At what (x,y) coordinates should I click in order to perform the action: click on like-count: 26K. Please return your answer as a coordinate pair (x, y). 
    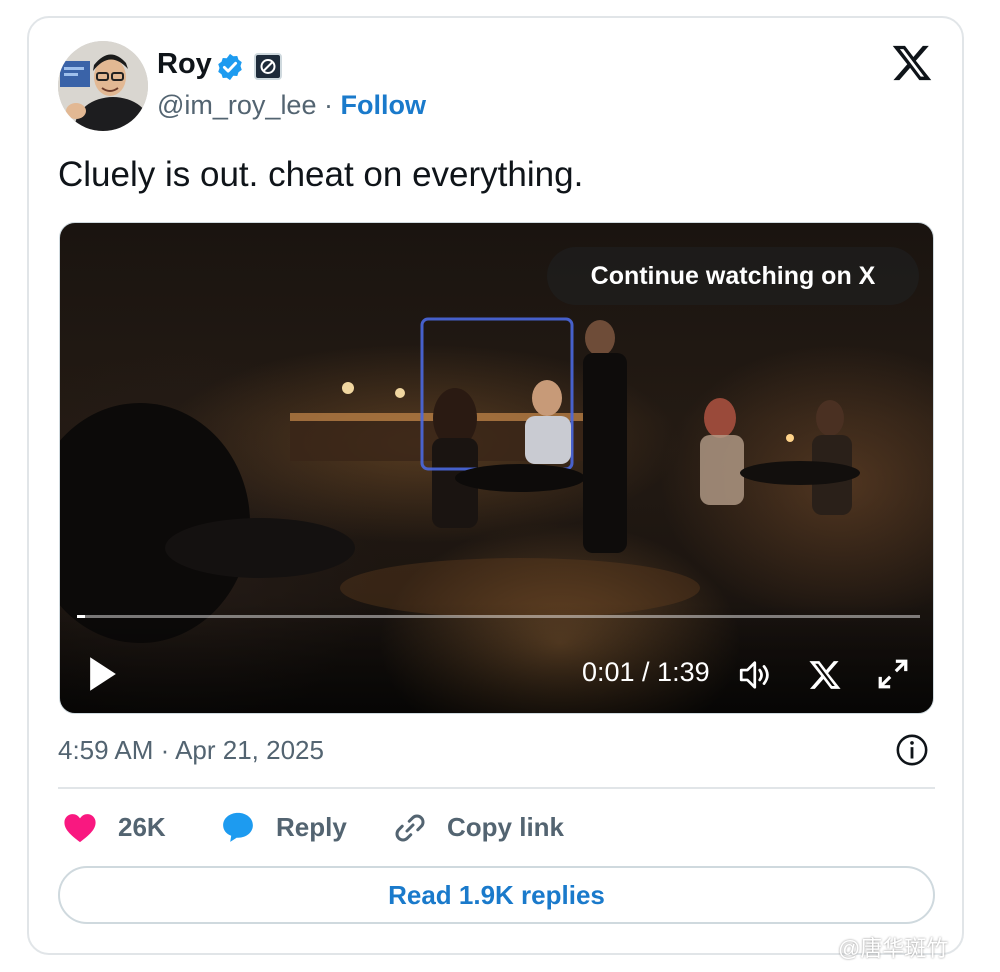
    Looking at the image, I should click on (142, 827).